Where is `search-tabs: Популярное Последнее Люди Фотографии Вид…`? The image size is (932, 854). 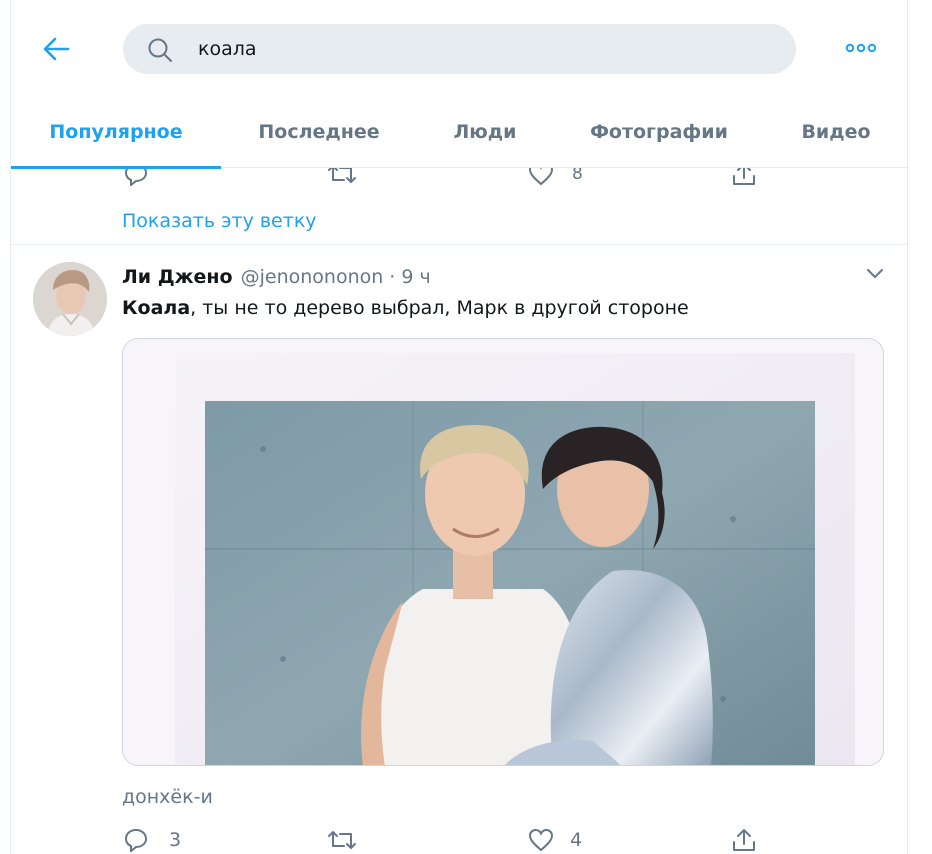 search-tabs: Популярное Последнее Люди Фотографии Вид… is located at coordinates (459, 132).